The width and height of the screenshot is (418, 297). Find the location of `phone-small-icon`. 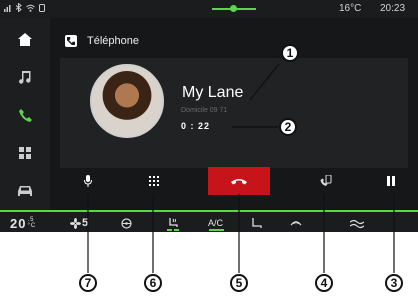

phone-small-icon is located at coordinates (42, 7).